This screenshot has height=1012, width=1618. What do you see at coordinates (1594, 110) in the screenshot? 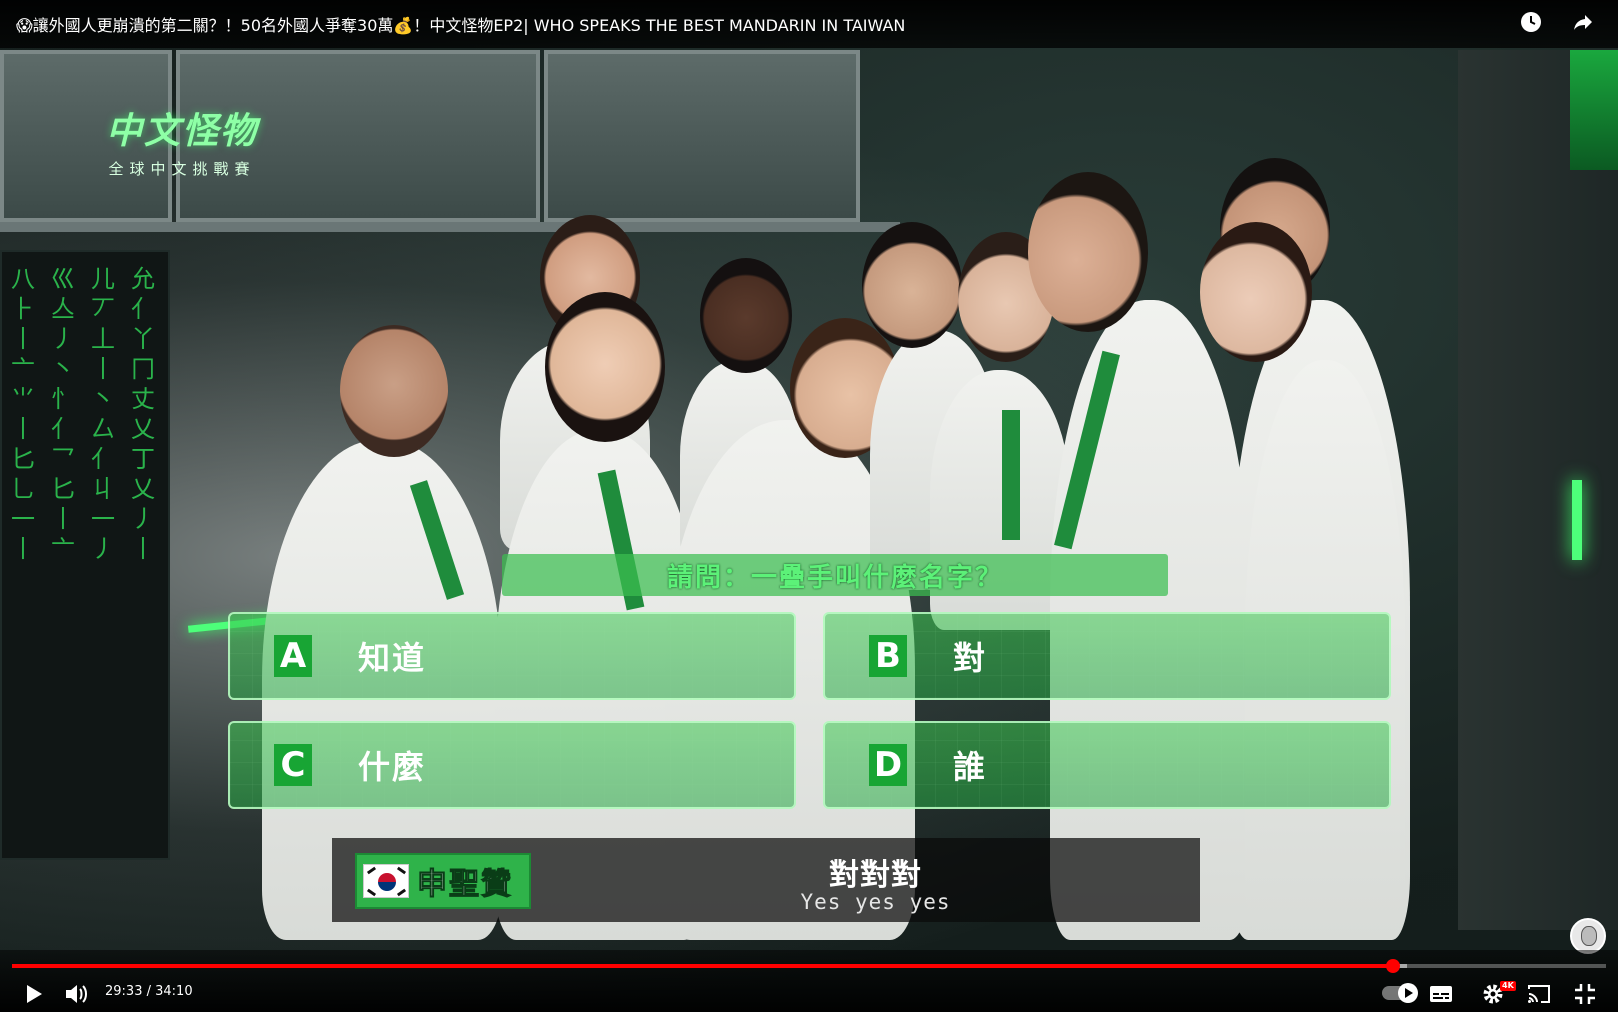
I see `green-light-strip` at bounding box center [1594, 110].